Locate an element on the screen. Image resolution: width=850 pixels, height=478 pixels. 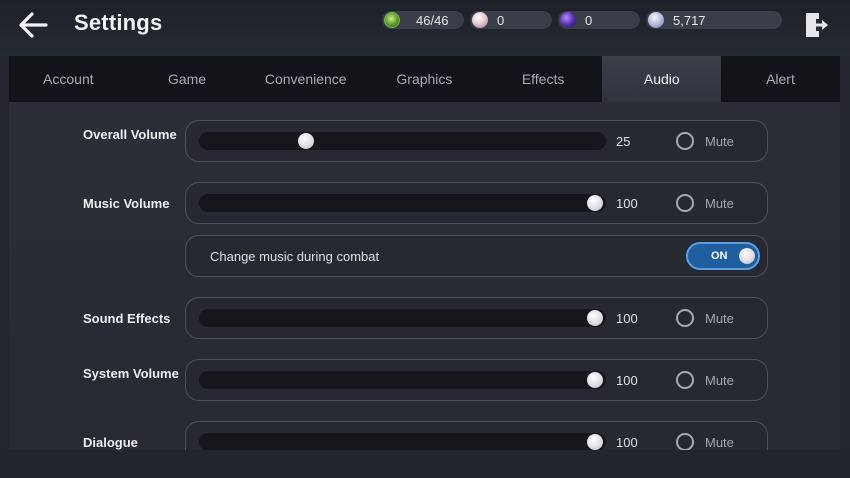
music-volume-slider is located at coordinates (402, 203).